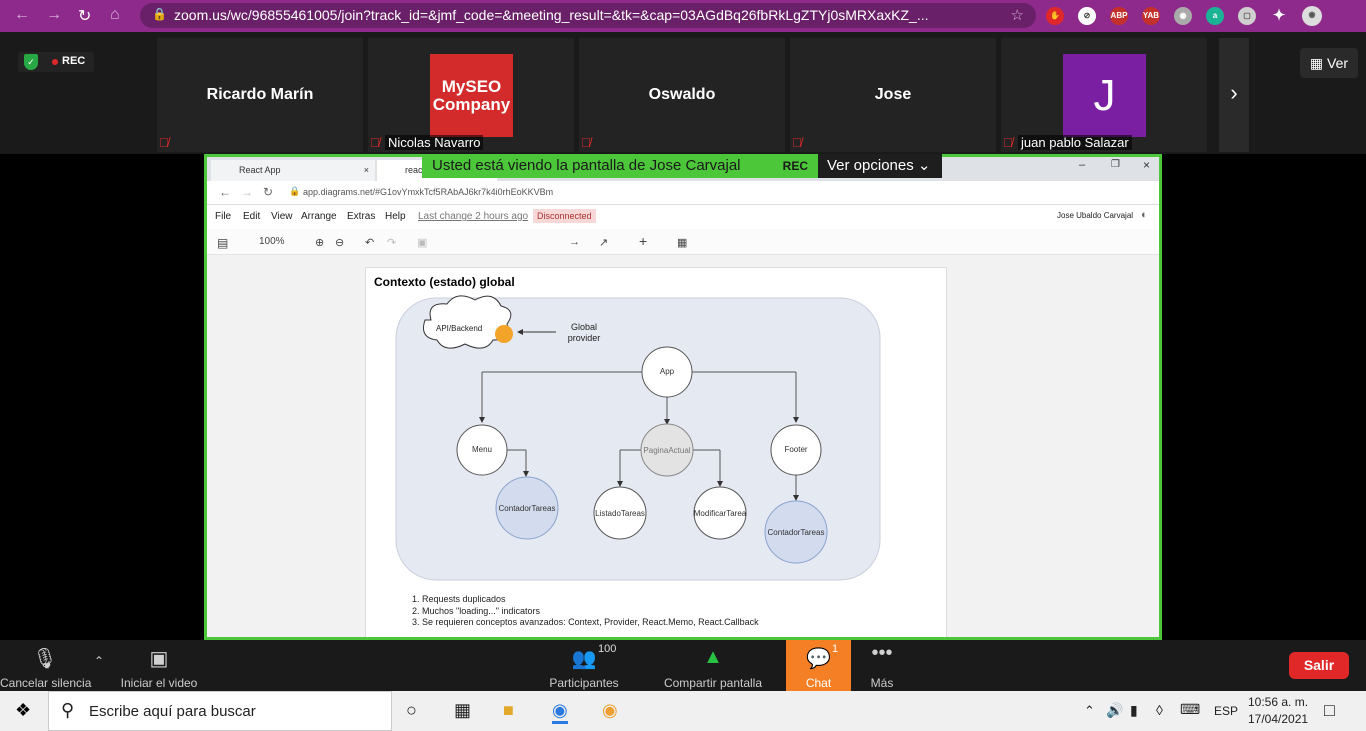  What do you see at coordinates (508, 710) in the screenshot?
I see `file-explorer-icon: ■` at bounding box center [508, 710].